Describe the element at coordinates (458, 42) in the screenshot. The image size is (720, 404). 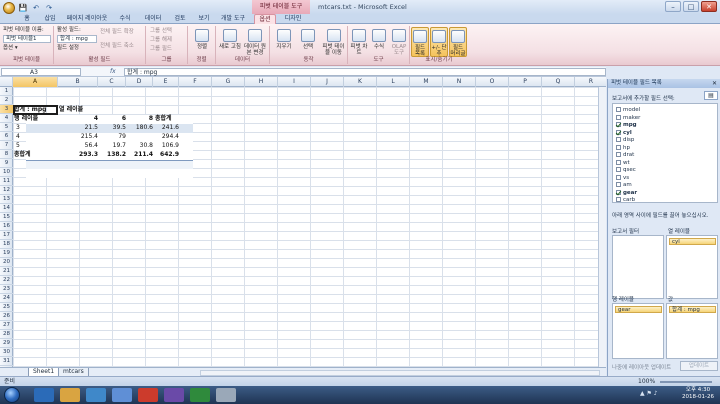
I see `field-headers-button: 필드 머리글` at that location.